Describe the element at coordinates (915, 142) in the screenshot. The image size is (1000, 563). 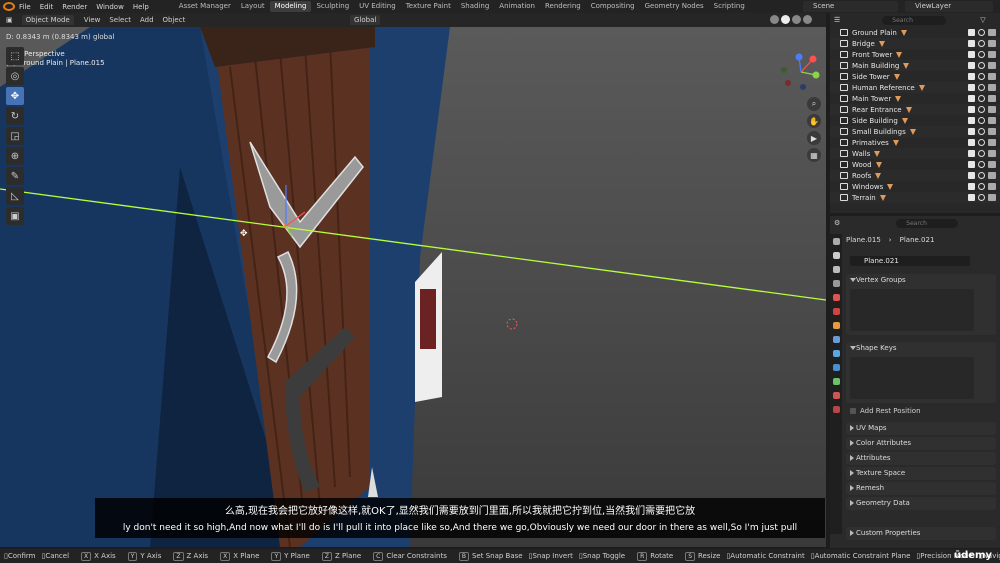
I see `outliner-row: Primatives` at that location.